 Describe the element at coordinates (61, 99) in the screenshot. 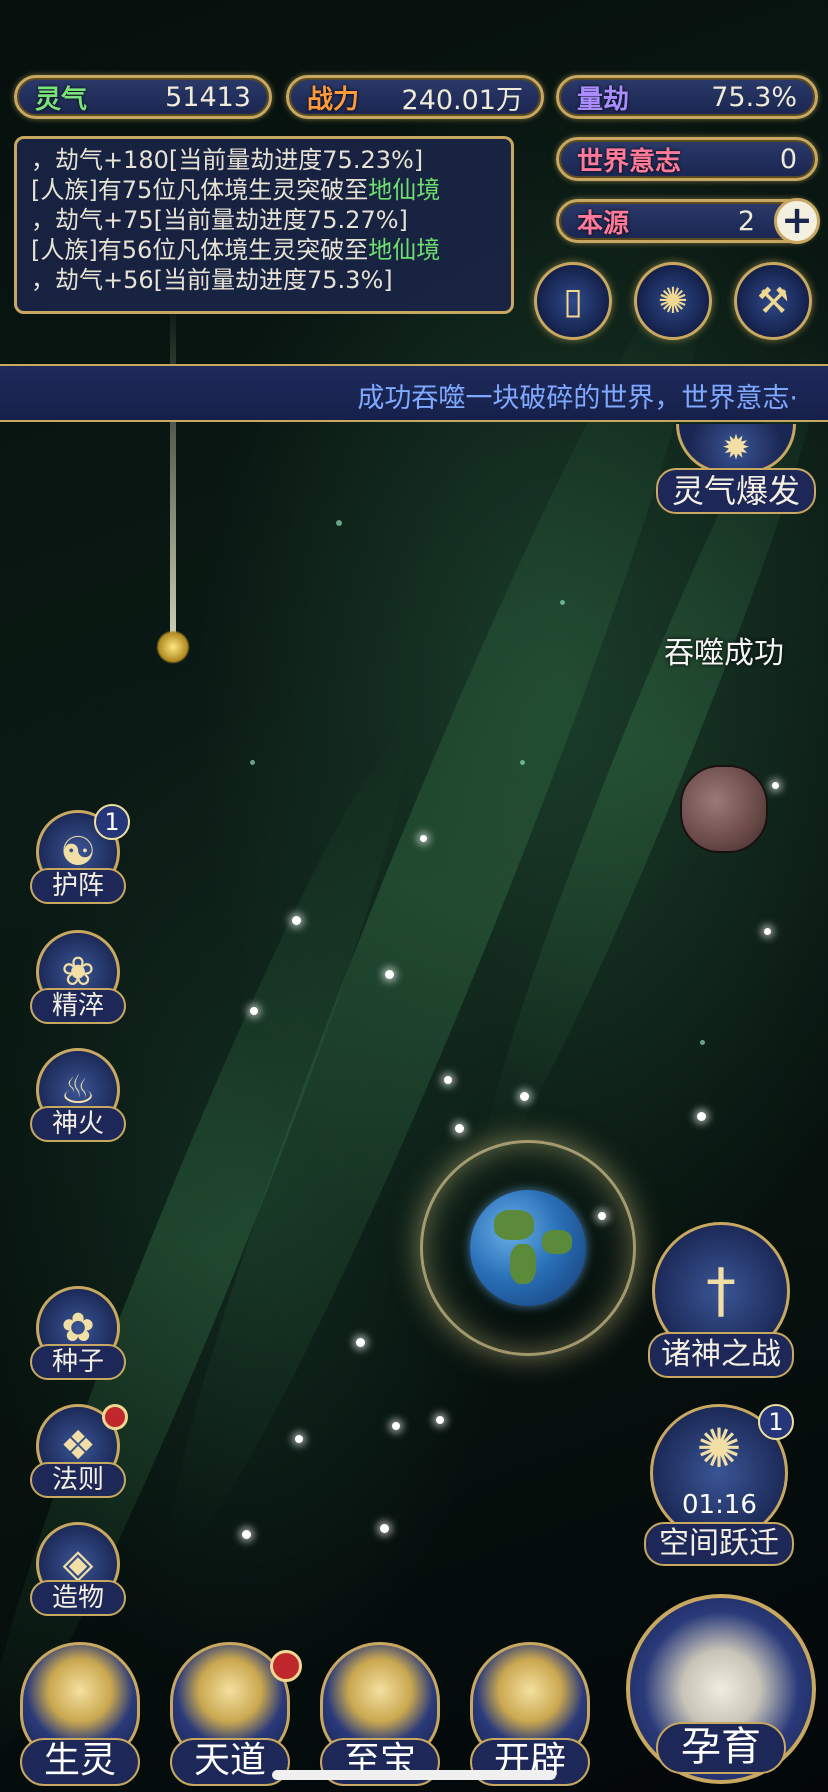

I see `stat-lingqi-label: 灵气` at that location.